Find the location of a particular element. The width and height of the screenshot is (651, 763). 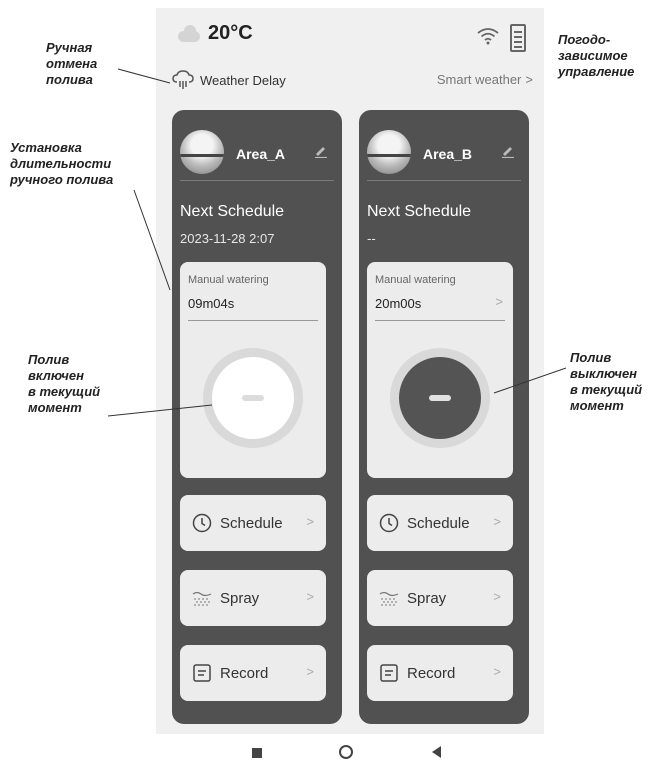

annotation-duration: Установка длительности ручного полива is located at coordinates (62, 163).